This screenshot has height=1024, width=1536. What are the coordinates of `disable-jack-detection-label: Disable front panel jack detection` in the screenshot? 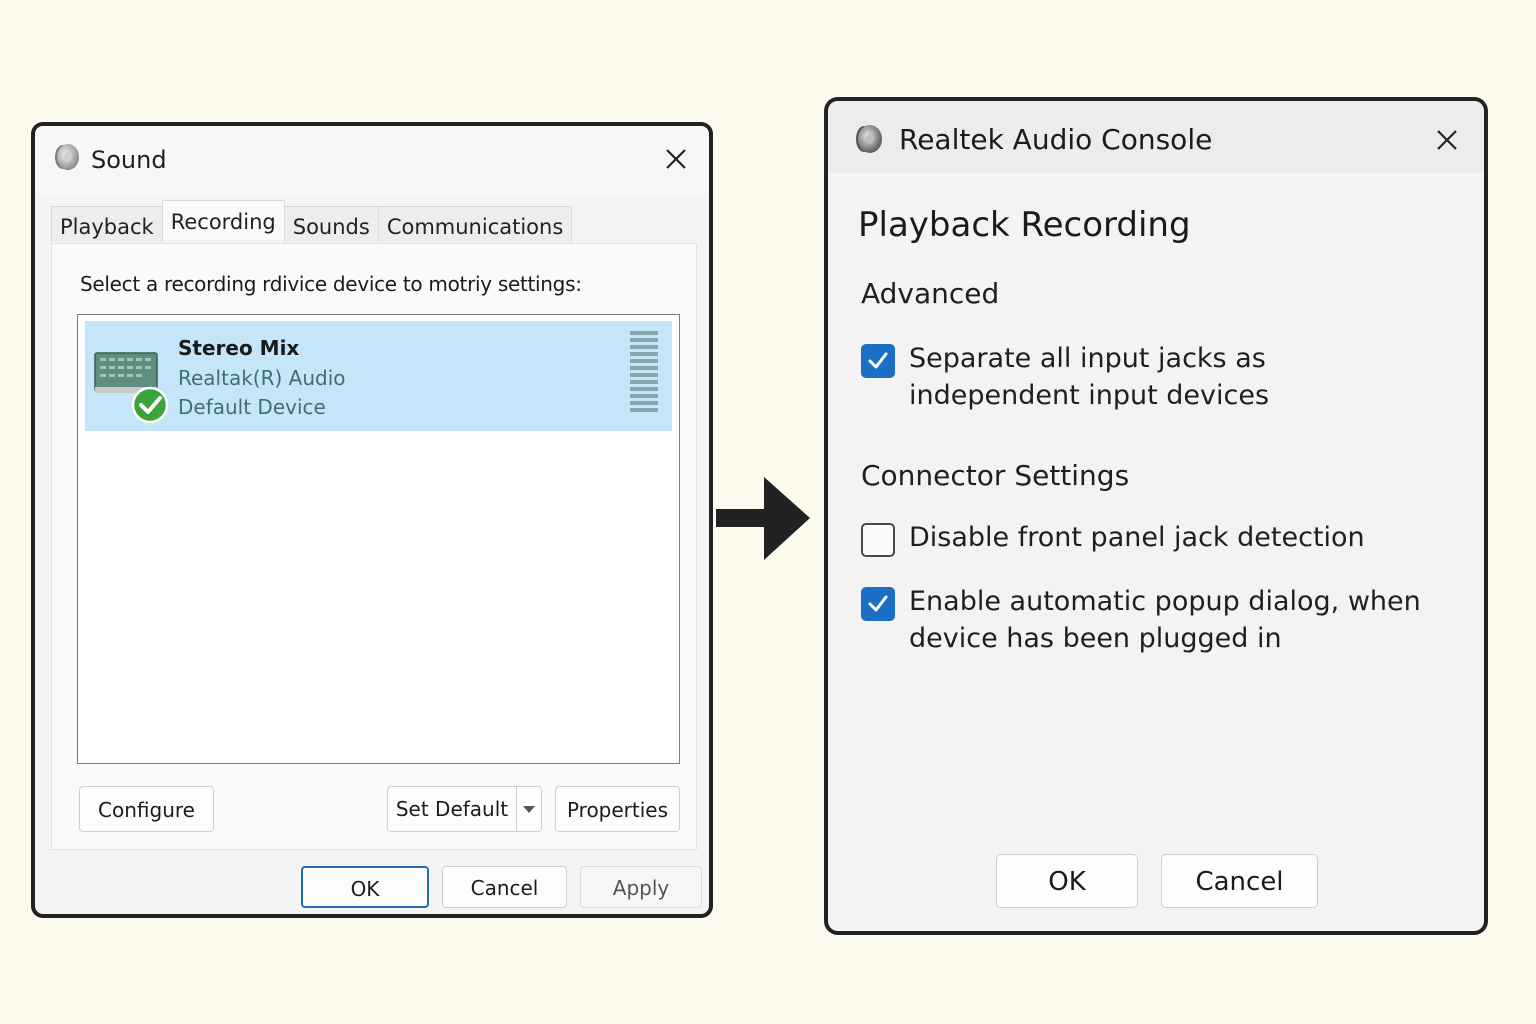 It's located at (1137, 537).